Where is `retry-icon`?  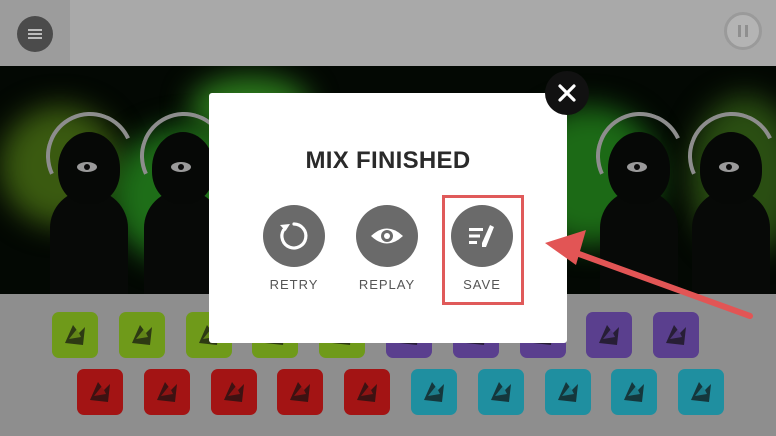 retry-icon is located at coordinates (294, 236).